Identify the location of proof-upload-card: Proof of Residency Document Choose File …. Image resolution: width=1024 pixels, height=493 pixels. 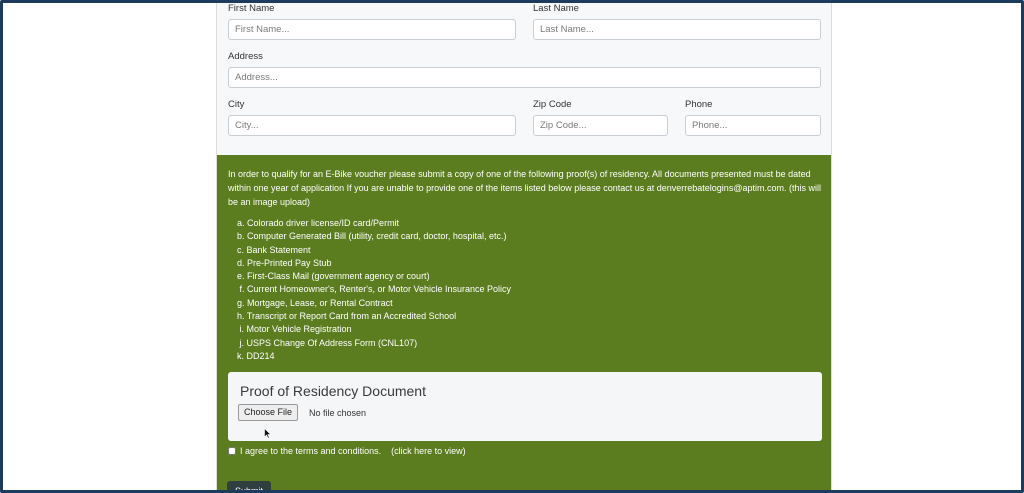
(525, 406).